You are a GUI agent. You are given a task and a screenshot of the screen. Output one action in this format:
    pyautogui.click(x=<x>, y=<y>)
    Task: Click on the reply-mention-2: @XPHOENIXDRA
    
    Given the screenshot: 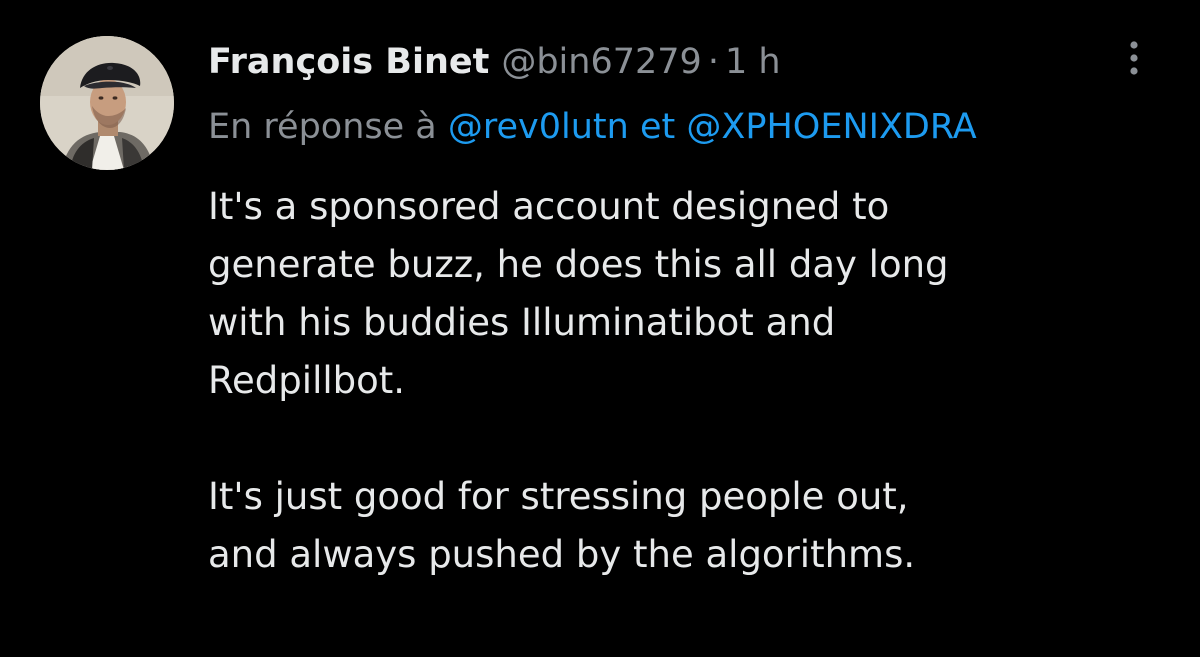 What is the action you would take?
    pyautogui.click(x=831, y=127)
    